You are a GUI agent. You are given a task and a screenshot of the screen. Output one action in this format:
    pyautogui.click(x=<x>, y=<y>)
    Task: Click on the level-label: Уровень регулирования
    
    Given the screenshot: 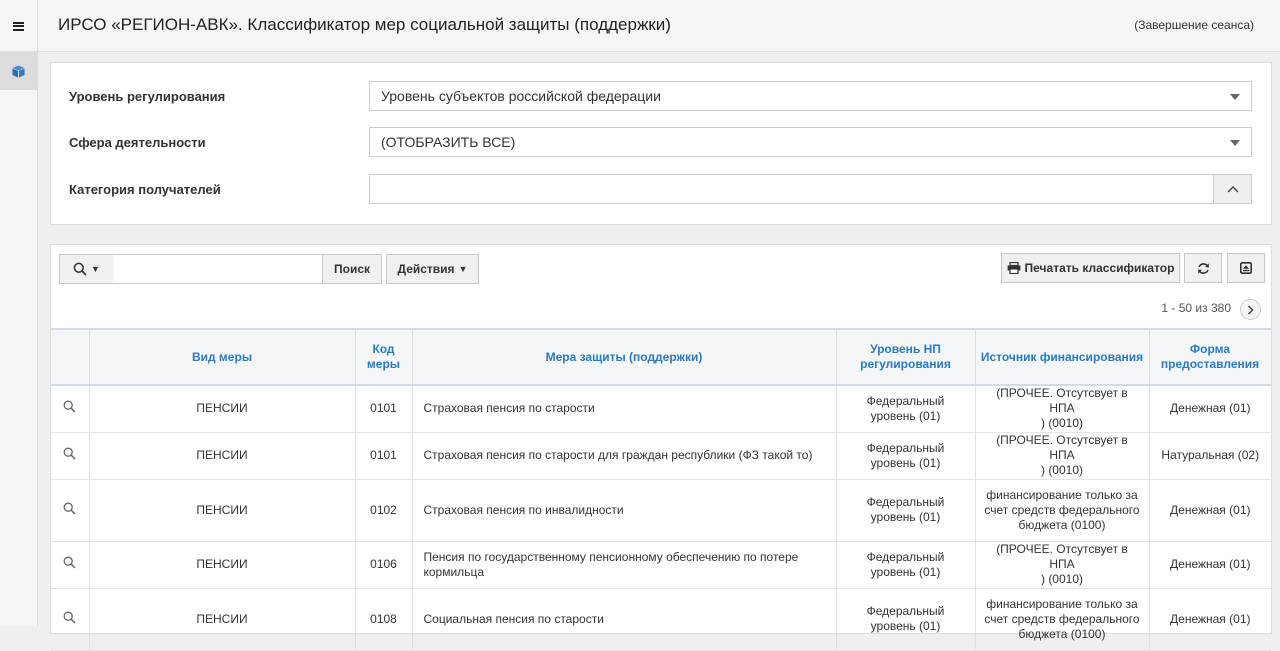 What is the action you would take?
    pyautogui.click(x=147, y=96)
    